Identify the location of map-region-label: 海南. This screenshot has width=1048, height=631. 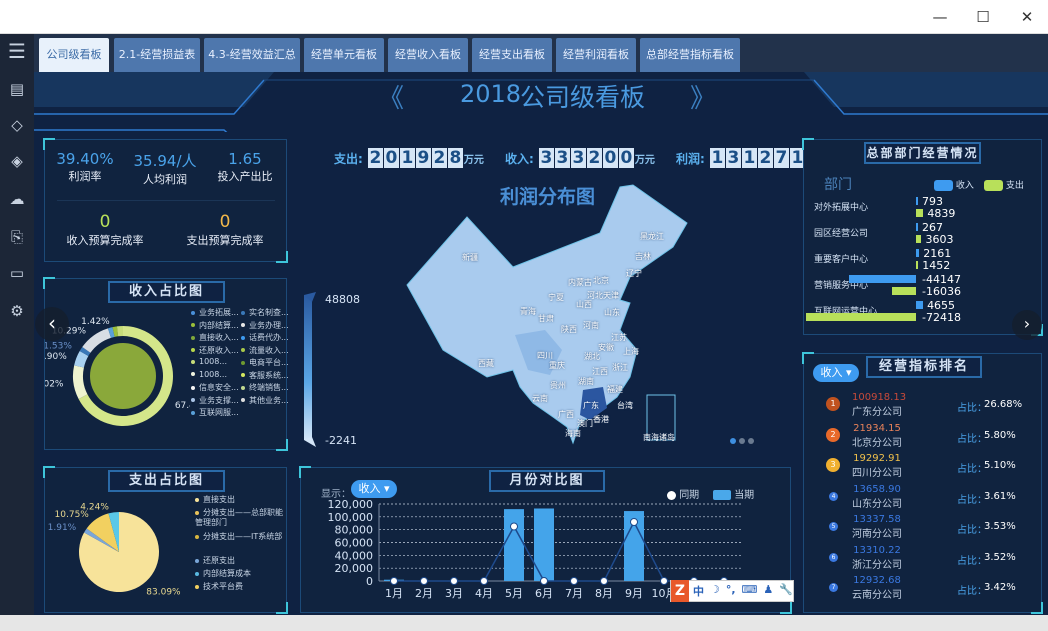
(573, 433).